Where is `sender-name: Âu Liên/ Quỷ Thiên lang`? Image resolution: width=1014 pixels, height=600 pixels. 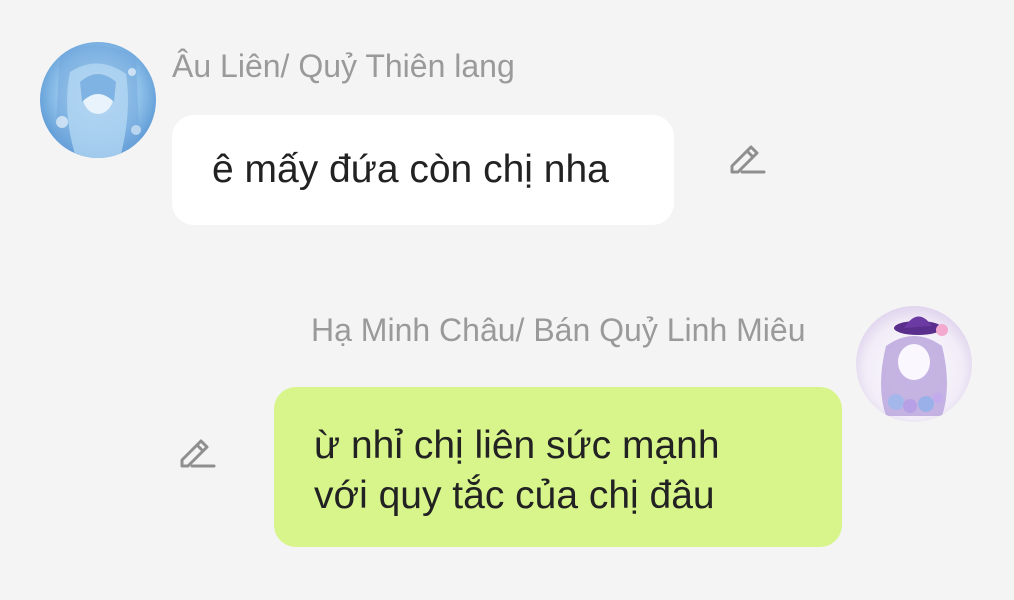 sender-name: Âu Liên/ Quỷ Thiên lang is located at coordinates (343, 66).